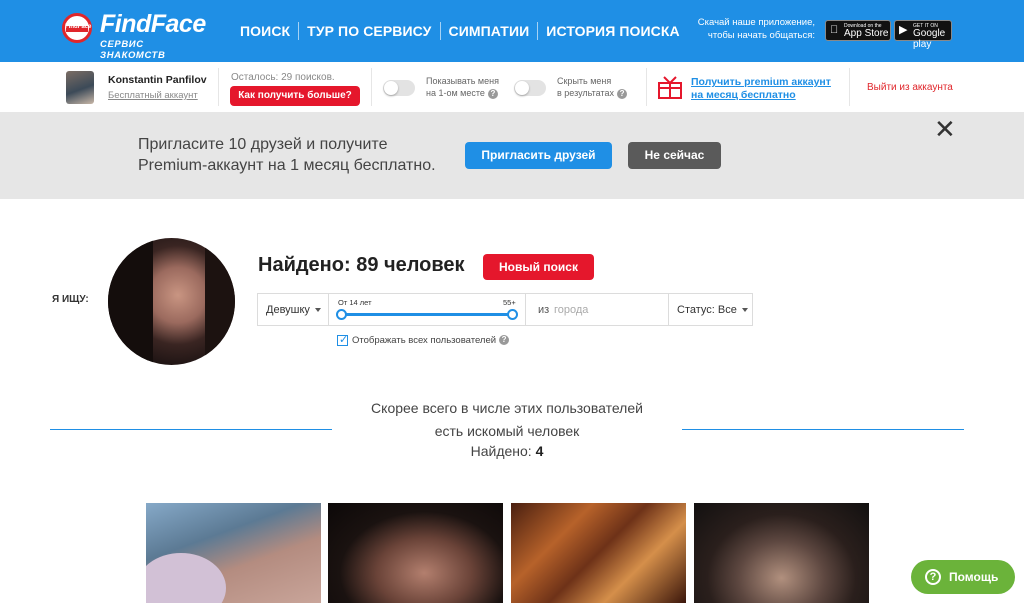 The height and width of the screenshot is (603, 1024). What do you see at coordinates (424, 340) in the screenshot?
I see `show-all-text: Отображать всех пользователей` at bounding box center [424, 340].